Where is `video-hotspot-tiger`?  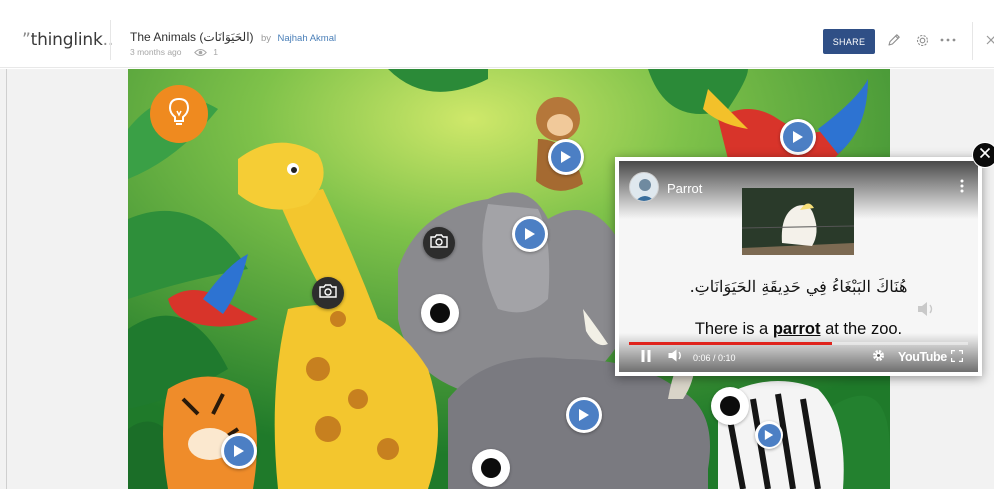 video-hotspot-tiger is located at coordinates (239, 451).